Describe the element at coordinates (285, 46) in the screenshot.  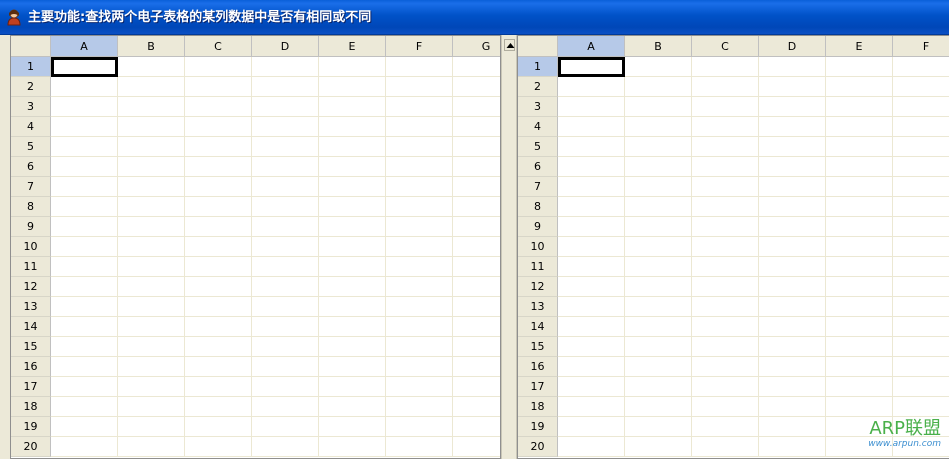
I see `column-header-d: D` at that location.